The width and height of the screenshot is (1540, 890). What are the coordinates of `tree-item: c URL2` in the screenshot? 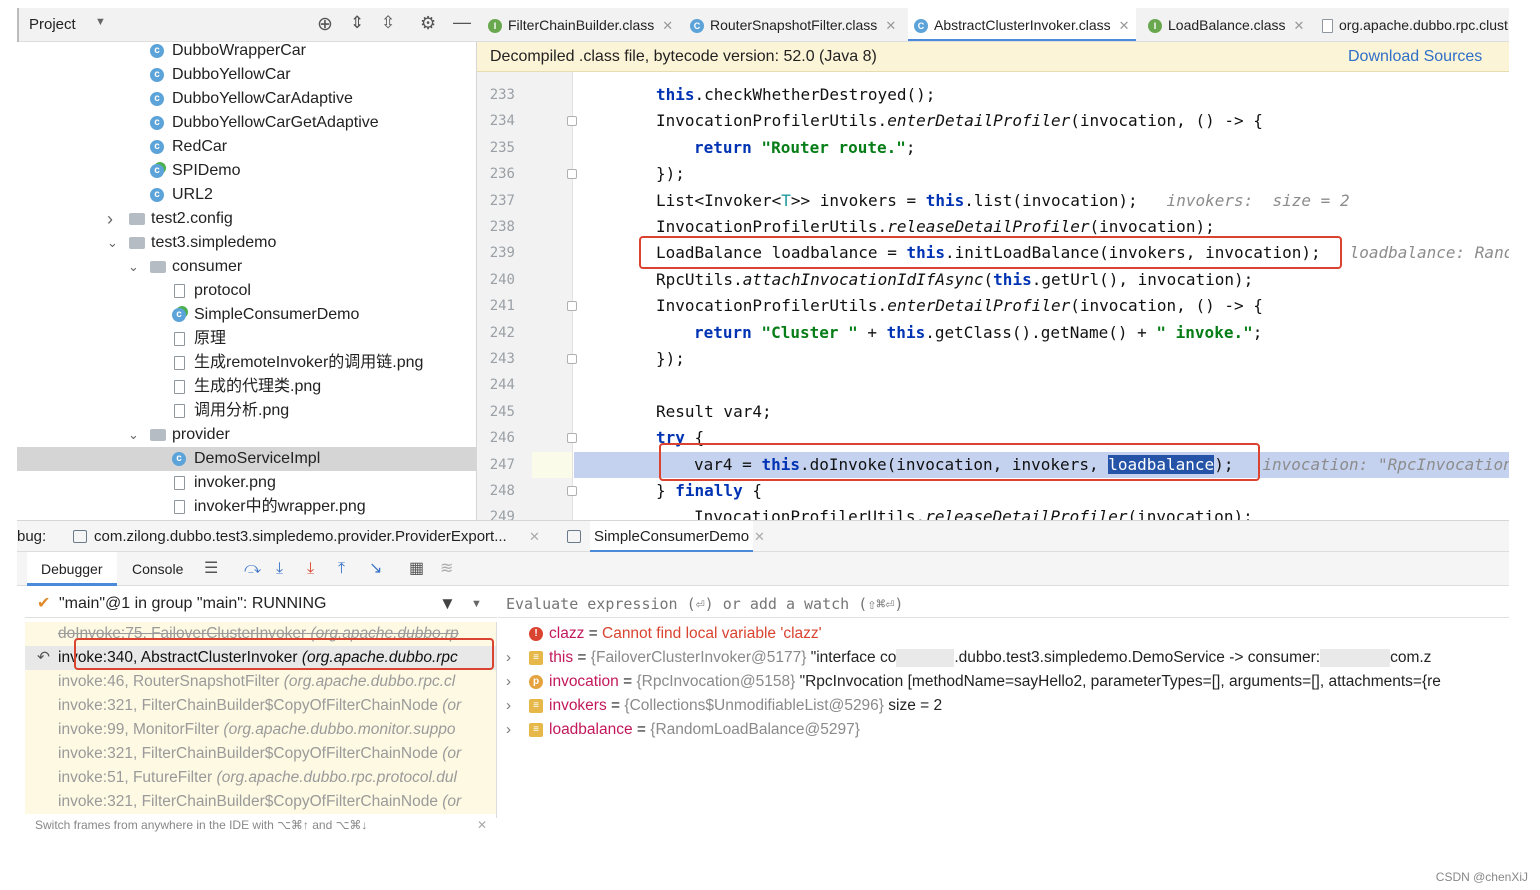 It's located at (246, 195).